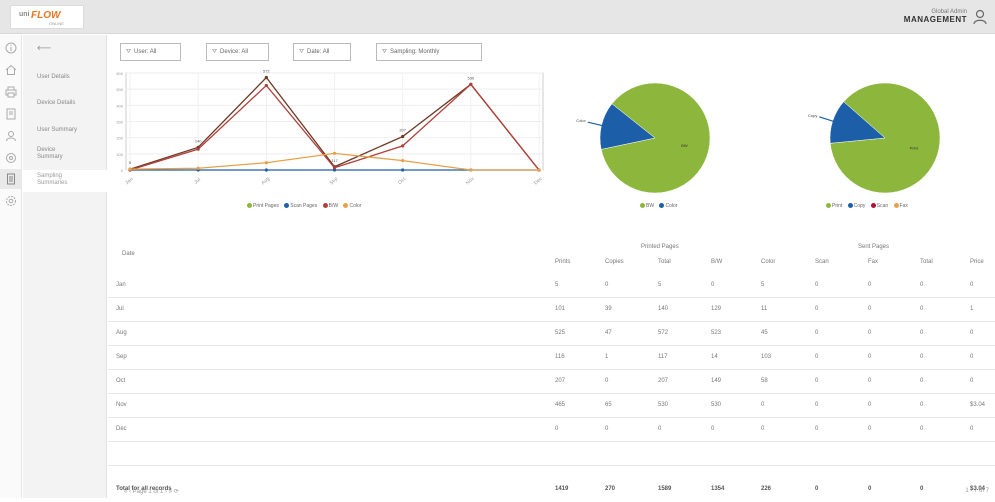  What do you see at coordinates (832, 206) in the screenshot?
I see `legend-item-print: Print` at bounding box center [832, 206].